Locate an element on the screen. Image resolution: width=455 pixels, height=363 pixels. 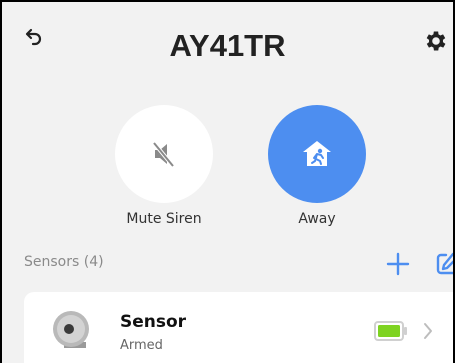
pencil-icon is located at coordinates (444, 263).